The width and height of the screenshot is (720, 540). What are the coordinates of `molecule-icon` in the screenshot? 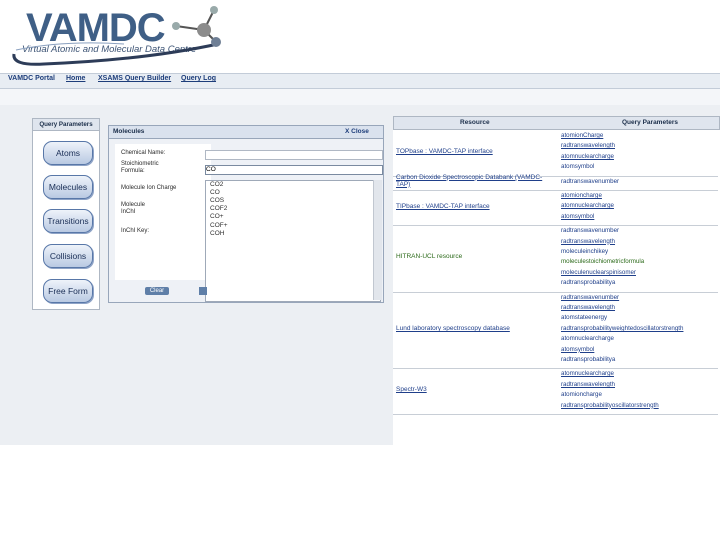 It's located at (196, 26).